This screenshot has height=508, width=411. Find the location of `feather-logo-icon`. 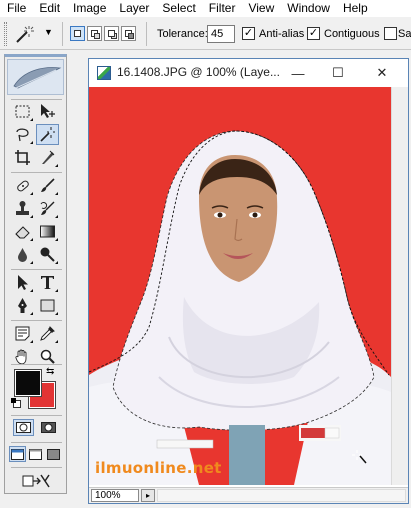

feather-logo-icon is located at coordinates (37, 78).